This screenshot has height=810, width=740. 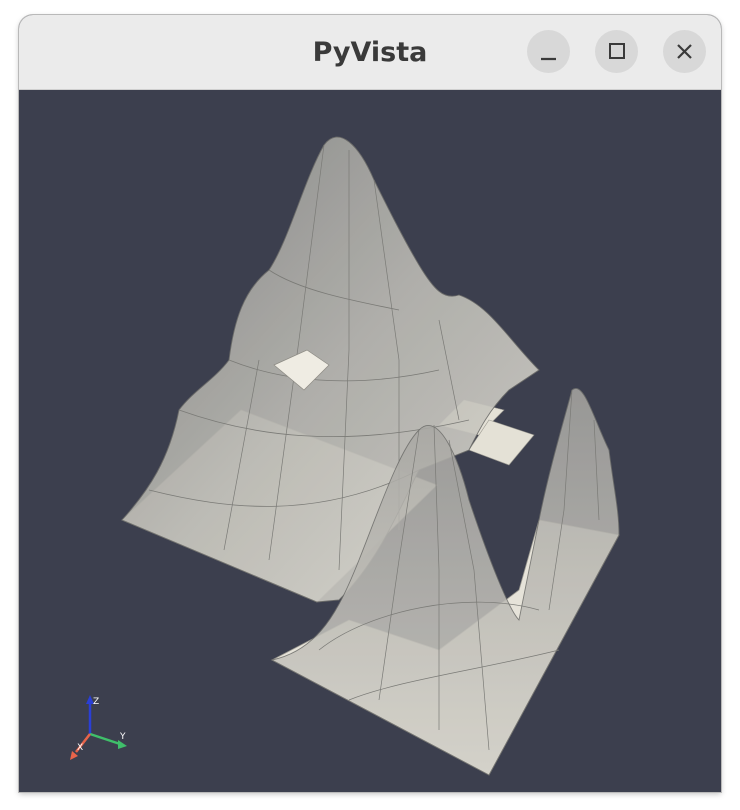 What do you see at coordinates (122, 737) in the screenshot?
I see `y-axis-label: Y` at bounding box center [122, 737].